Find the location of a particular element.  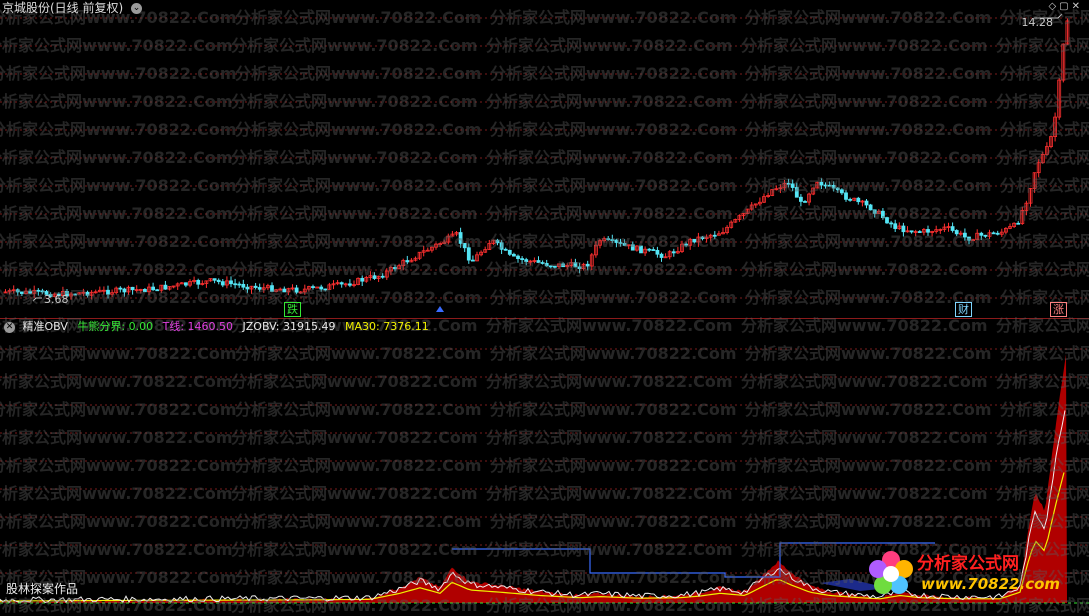

stock-title: 京城股份(日线 前复权) is located at coordinates (62, 8).